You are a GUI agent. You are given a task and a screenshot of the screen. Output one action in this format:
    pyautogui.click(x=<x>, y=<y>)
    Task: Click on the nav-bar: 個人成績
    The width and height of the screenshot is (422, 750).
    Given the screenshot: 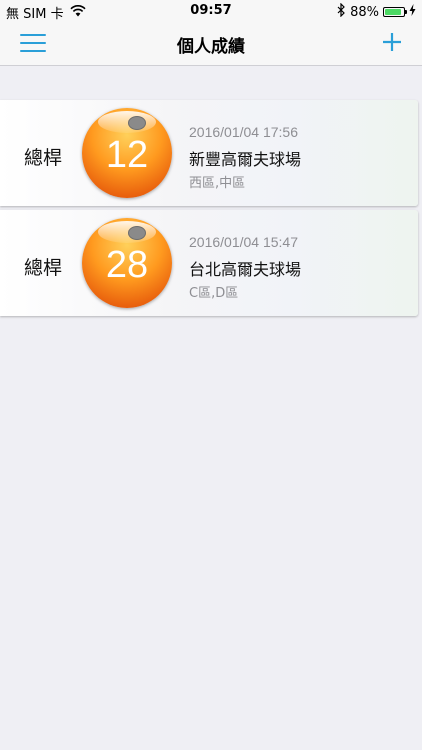 What is the action you would take?
    pyautogui.click(x=211, y=44)
    